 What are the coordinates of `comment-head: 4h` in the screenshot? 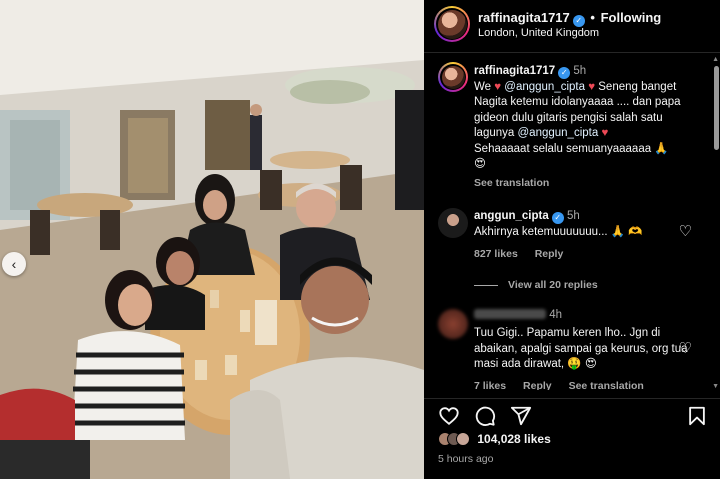 It's located at (518, 315).